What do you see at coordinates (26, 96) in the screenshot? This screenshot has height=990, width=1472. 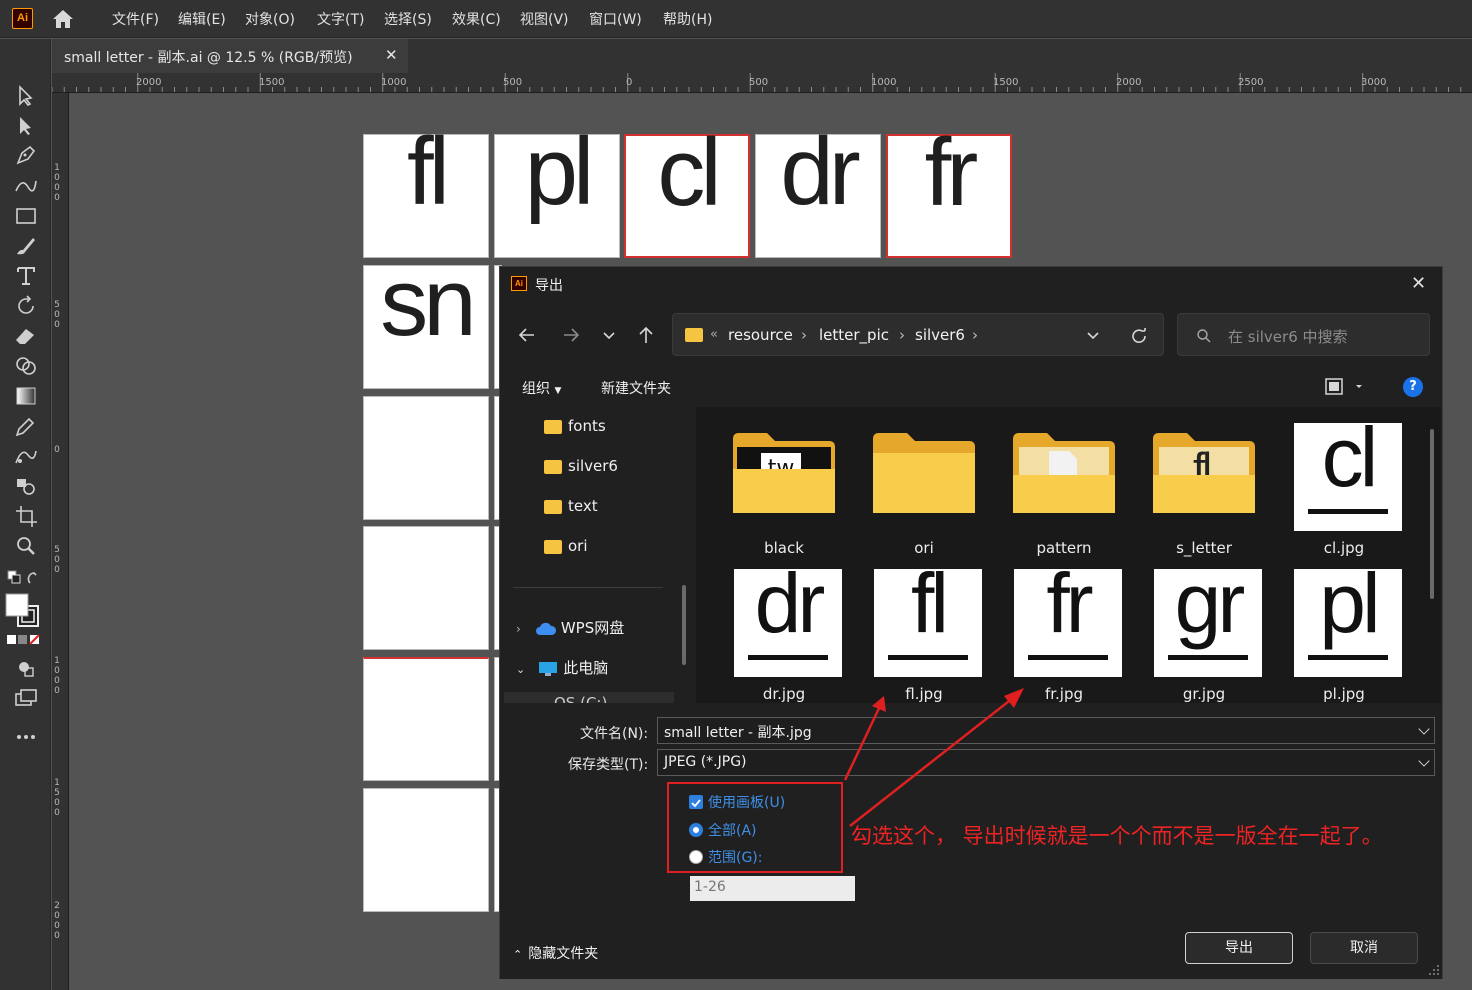 I see `selection-tool-icon` at bounding box center [26, 96].